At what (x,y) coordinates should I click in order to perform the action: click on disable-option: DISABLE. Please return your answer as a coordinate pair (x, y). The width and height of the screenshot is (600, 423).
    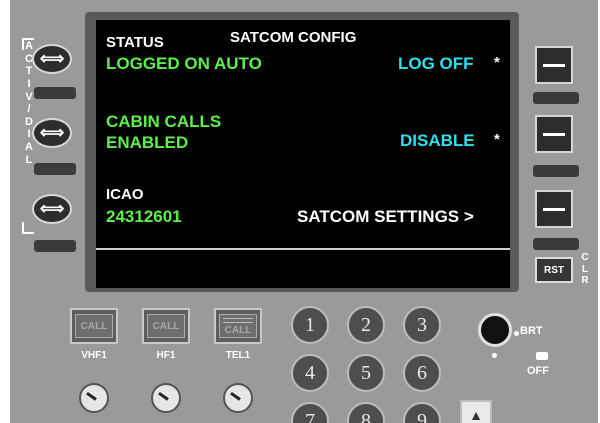
    Looking at the image, I should click on (437, 140).